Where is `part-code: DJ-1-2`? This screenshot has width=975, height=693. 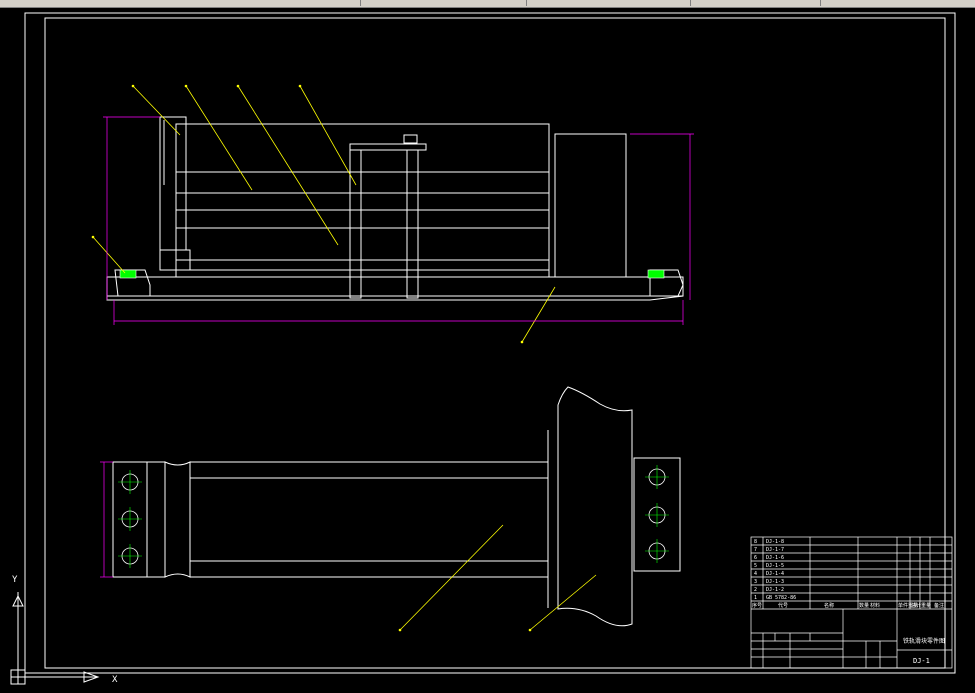
part-code: DJ-1-2 is located at coordinates (775, 590).